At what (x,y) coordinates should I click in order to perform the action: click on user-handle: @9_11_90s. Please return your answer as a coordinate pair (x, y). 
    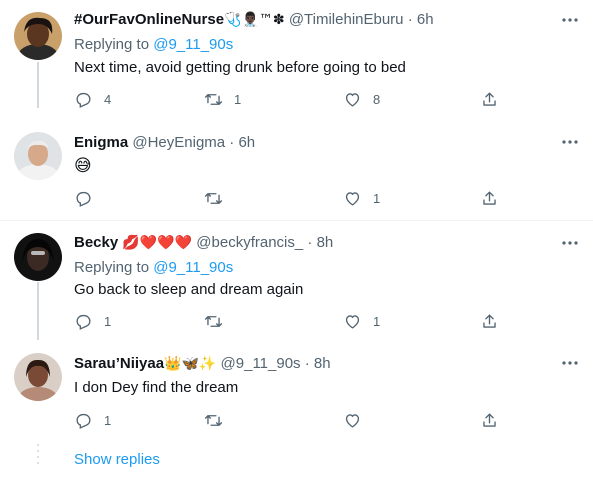
    Looking at the image, I should click on (261, 363).